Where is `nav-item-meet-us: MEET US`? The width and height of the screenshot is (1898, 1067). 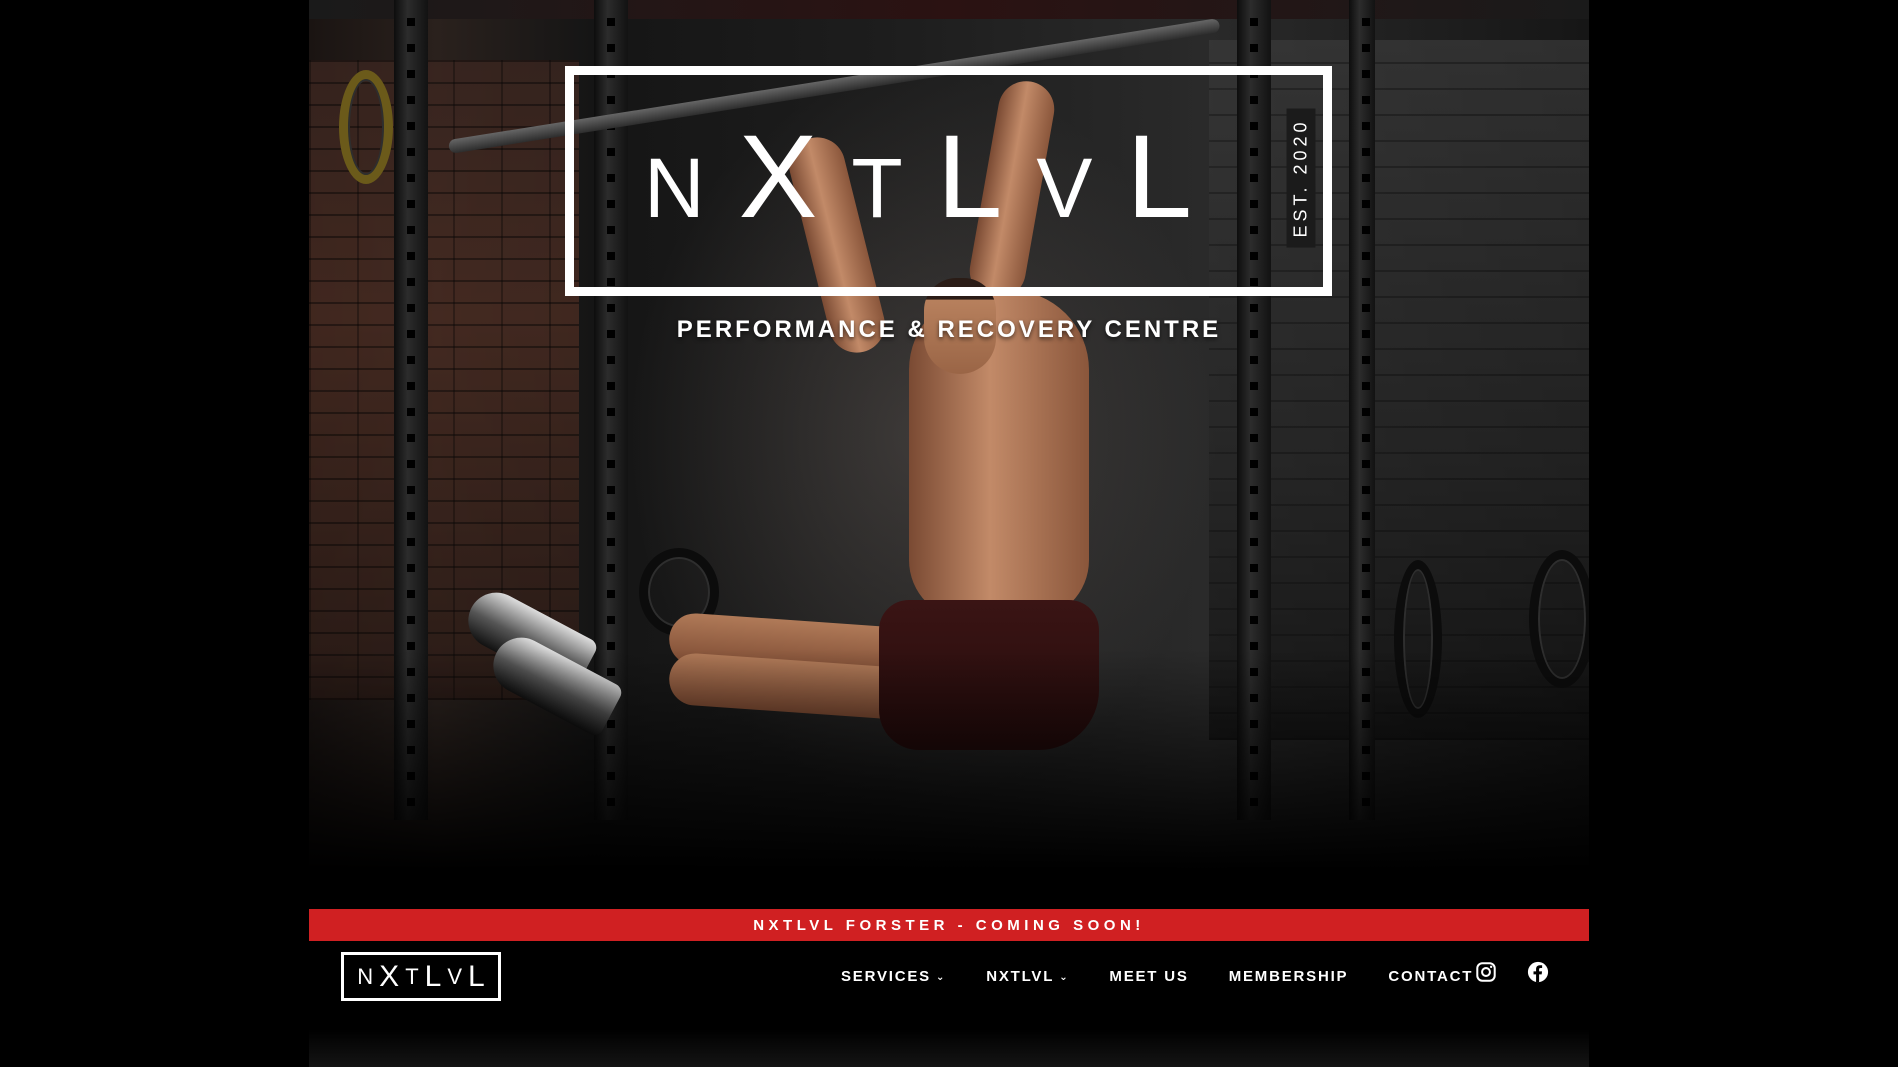
nav-item-meet-us: MEET US is located at coordinates (1148, 976).